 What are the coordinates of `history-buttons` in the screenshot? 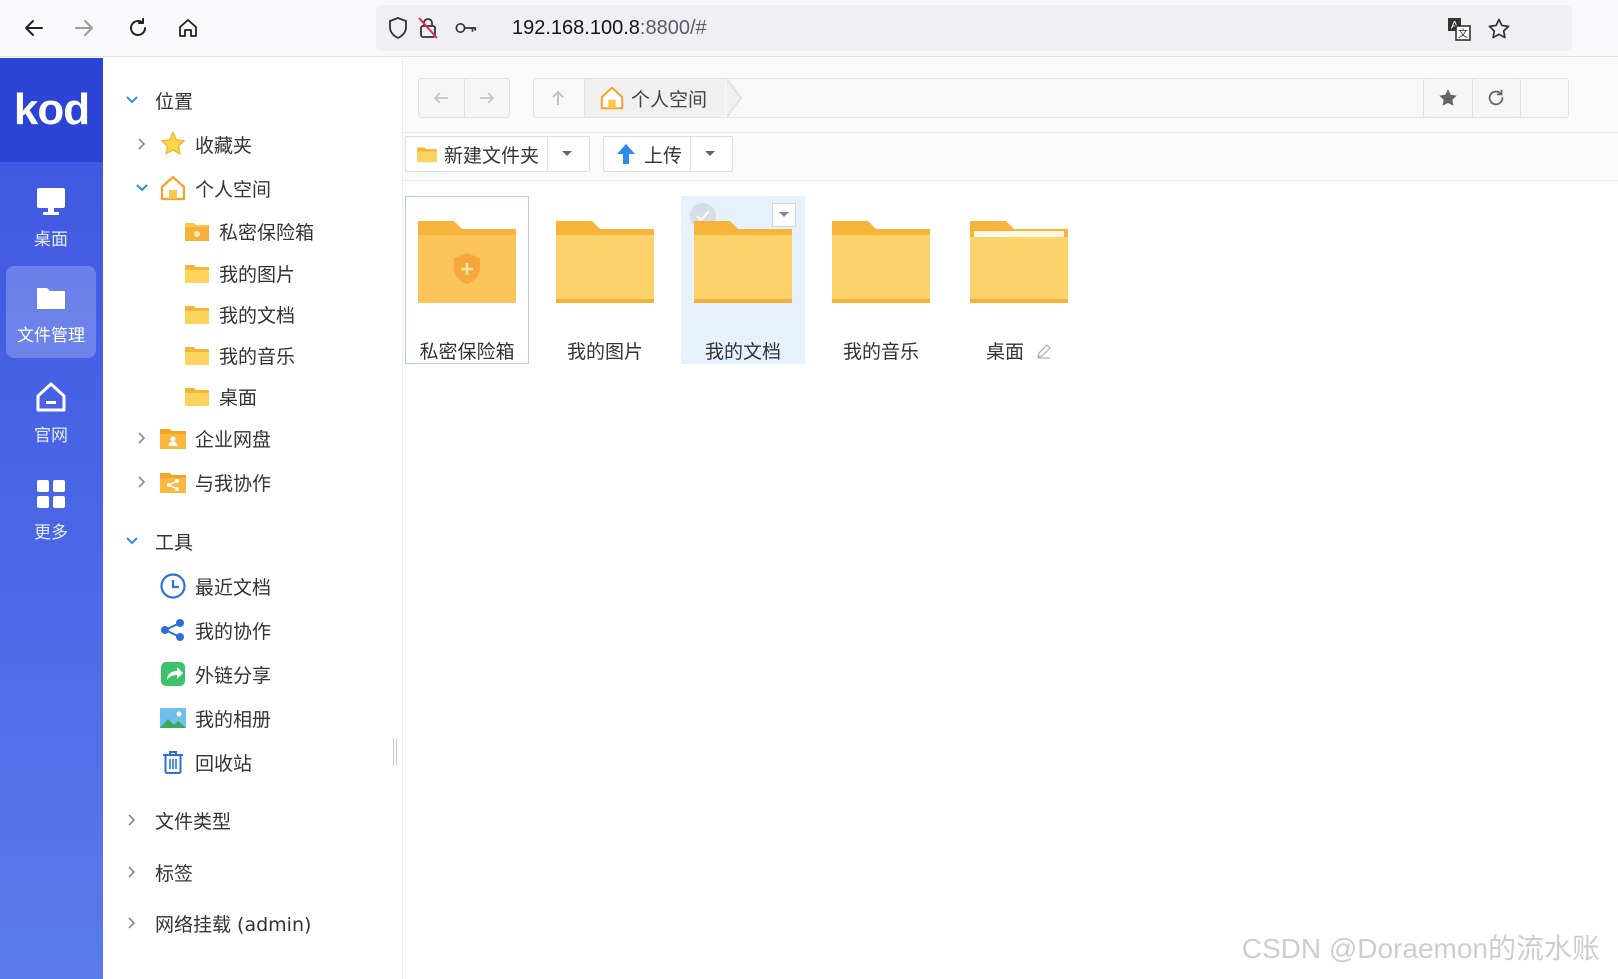 It's located at (464, 98).